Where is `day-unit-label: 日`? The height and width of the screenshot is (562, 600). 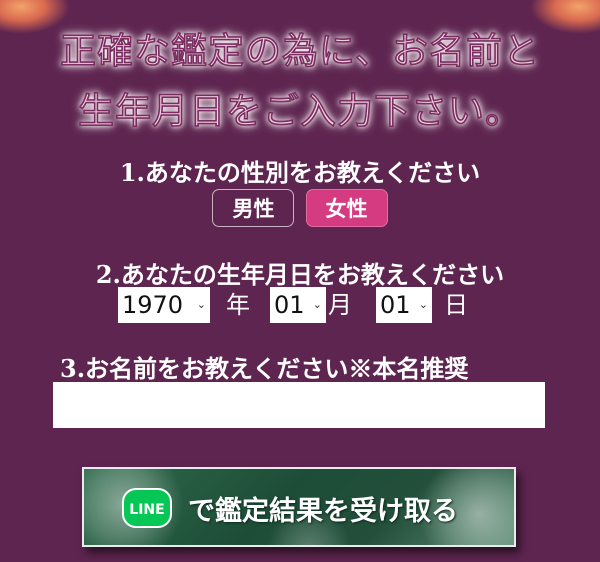 day-unit-label: 日 is located at coordinates (456, 305).